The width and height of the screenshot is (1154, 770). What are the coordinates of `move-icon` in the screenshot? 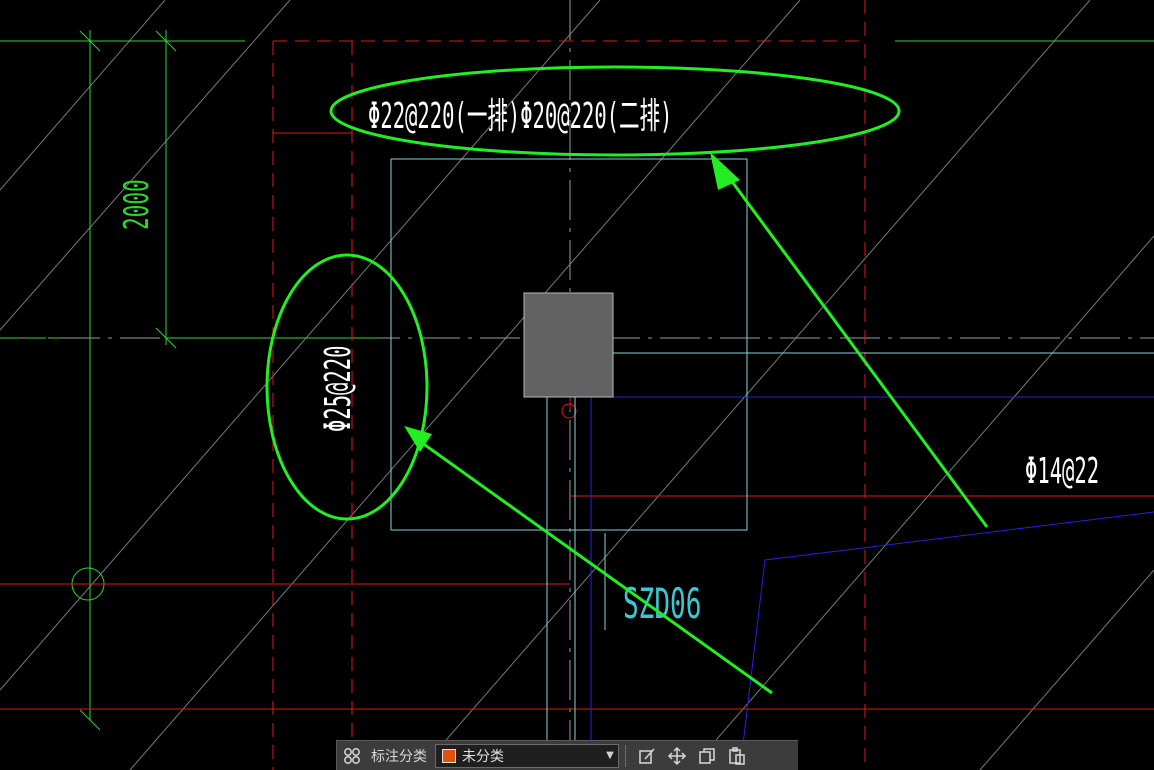 It's located at (677, 755).